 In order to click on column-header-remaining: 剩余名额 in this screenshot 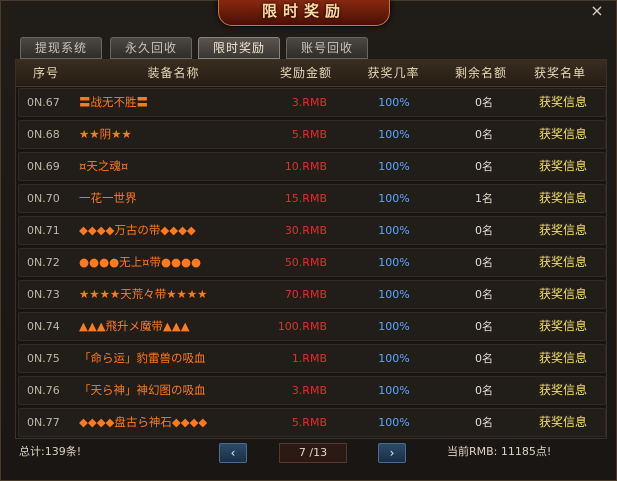, I will do `click(480, 73)`.